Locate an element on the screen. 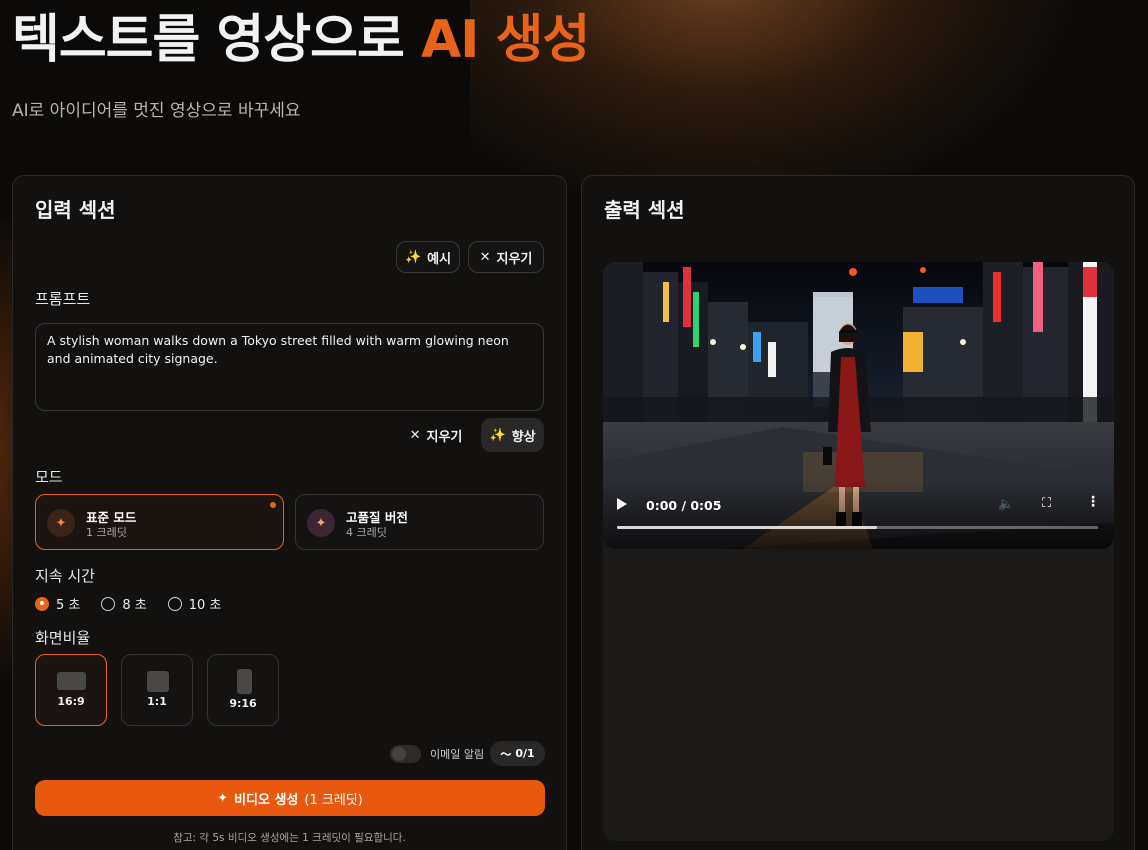 The width and height of the screenshot is (1148, 850). email-notification-toggle is located at coordinates (405, 754).